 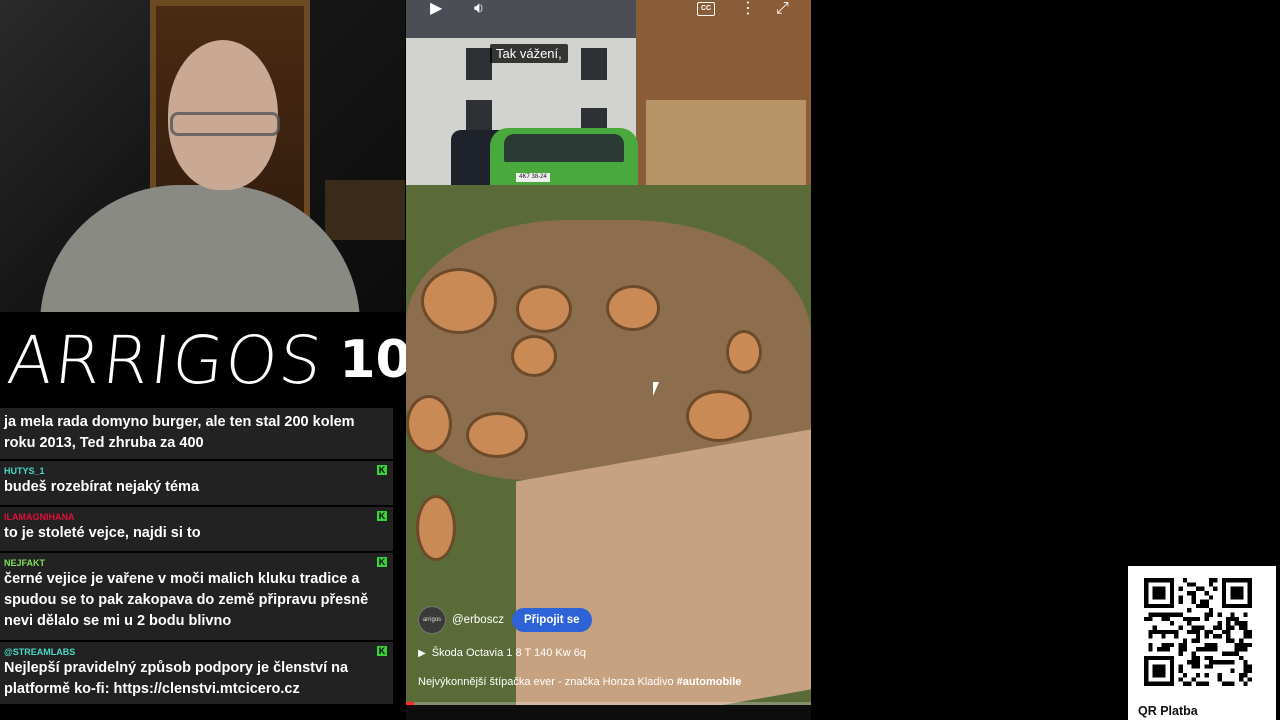 I want to click on mouse-cursor-icon, so click(x=659, y=389).